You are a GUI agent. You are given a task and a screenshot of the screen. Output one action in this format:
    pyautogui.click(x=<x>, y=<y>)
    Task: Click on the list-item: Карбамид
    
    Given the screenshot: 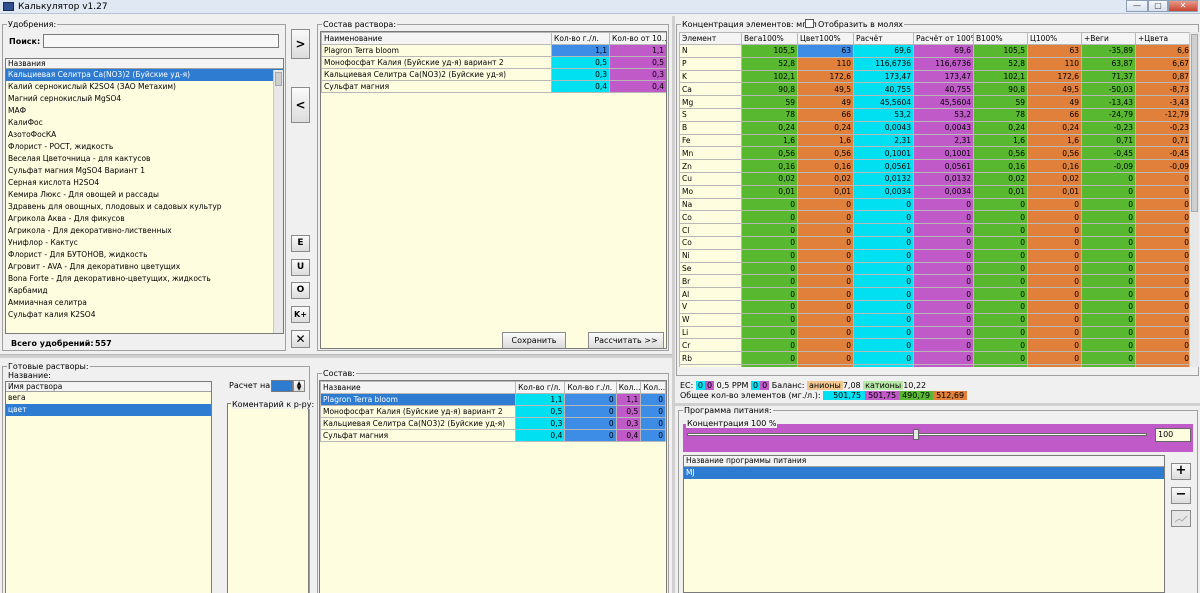 What is the action you would take?
    pyautogui.click(x=144, y=291)
    